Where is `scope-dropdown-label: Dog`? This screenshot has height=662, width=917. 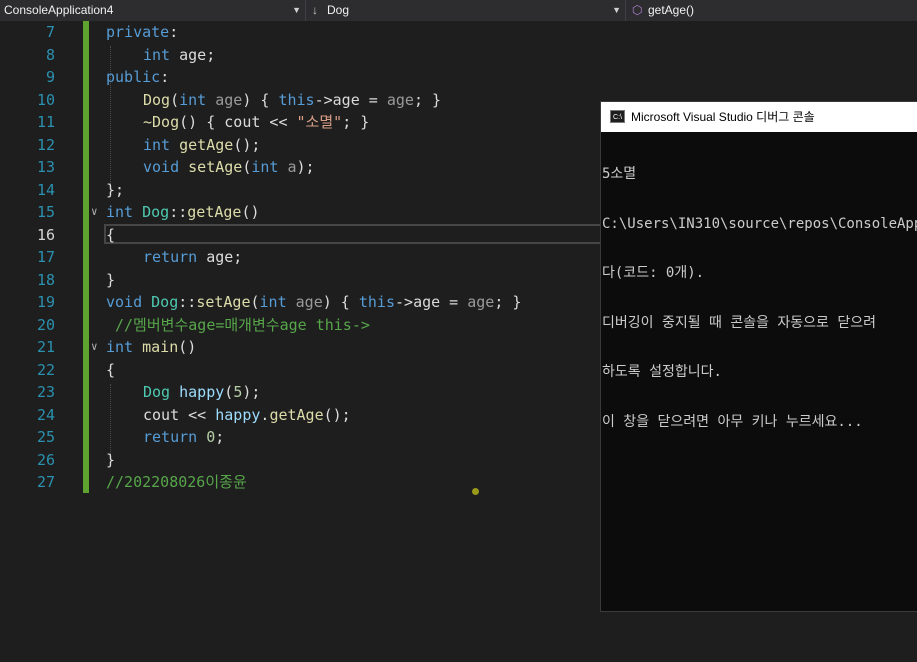 scope-dropdown-label: Dog is located at coordinates (338, 10).